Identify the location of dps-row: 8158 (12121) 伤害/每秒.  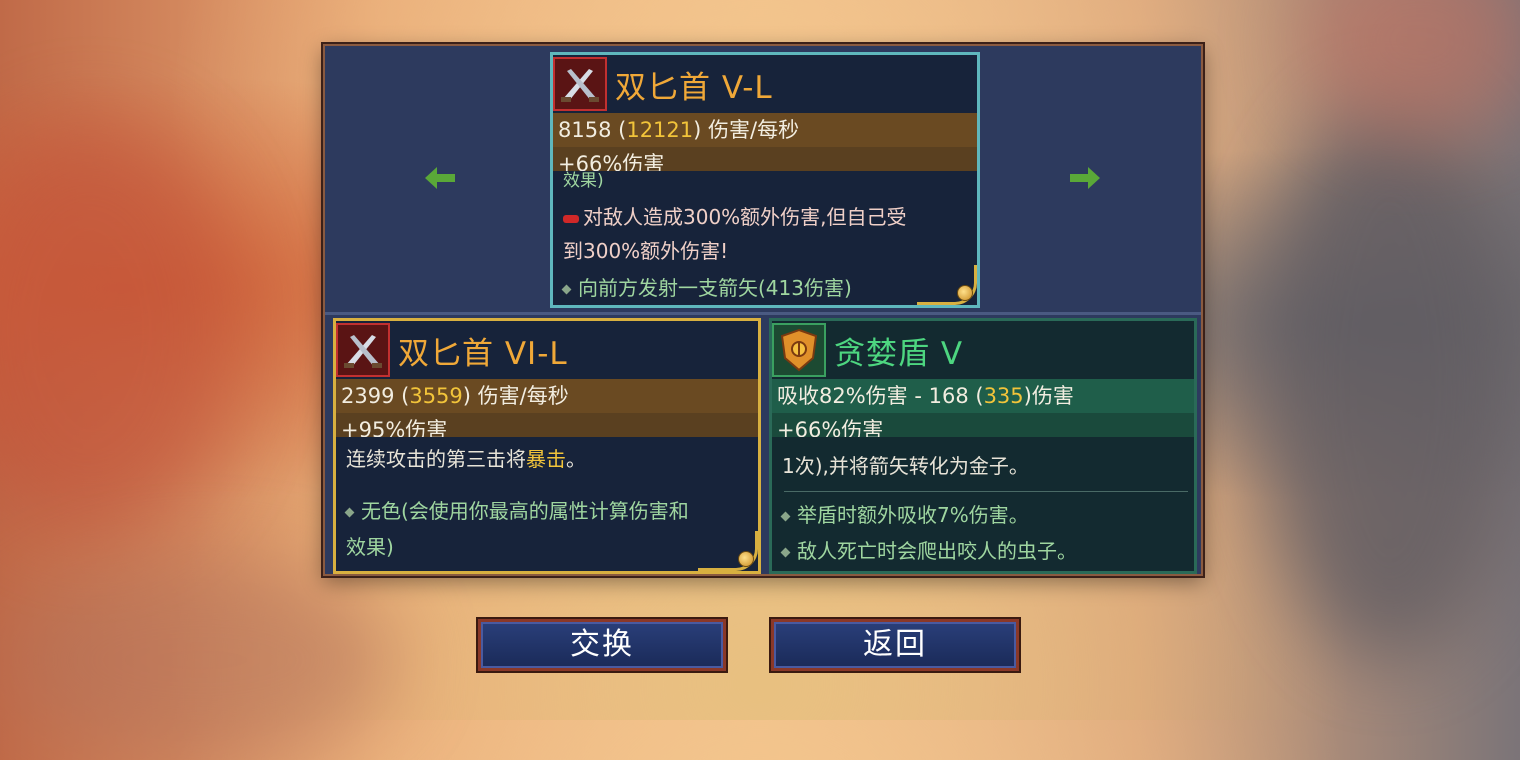
(765, 130).